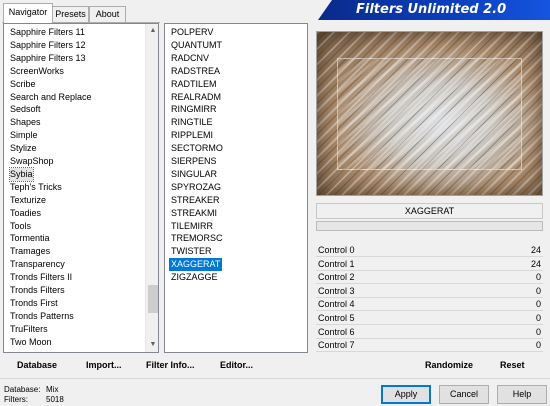  Describe the element at coordinates (23, 148) in the screenshot. I see `category-item: Stylize` at that location.